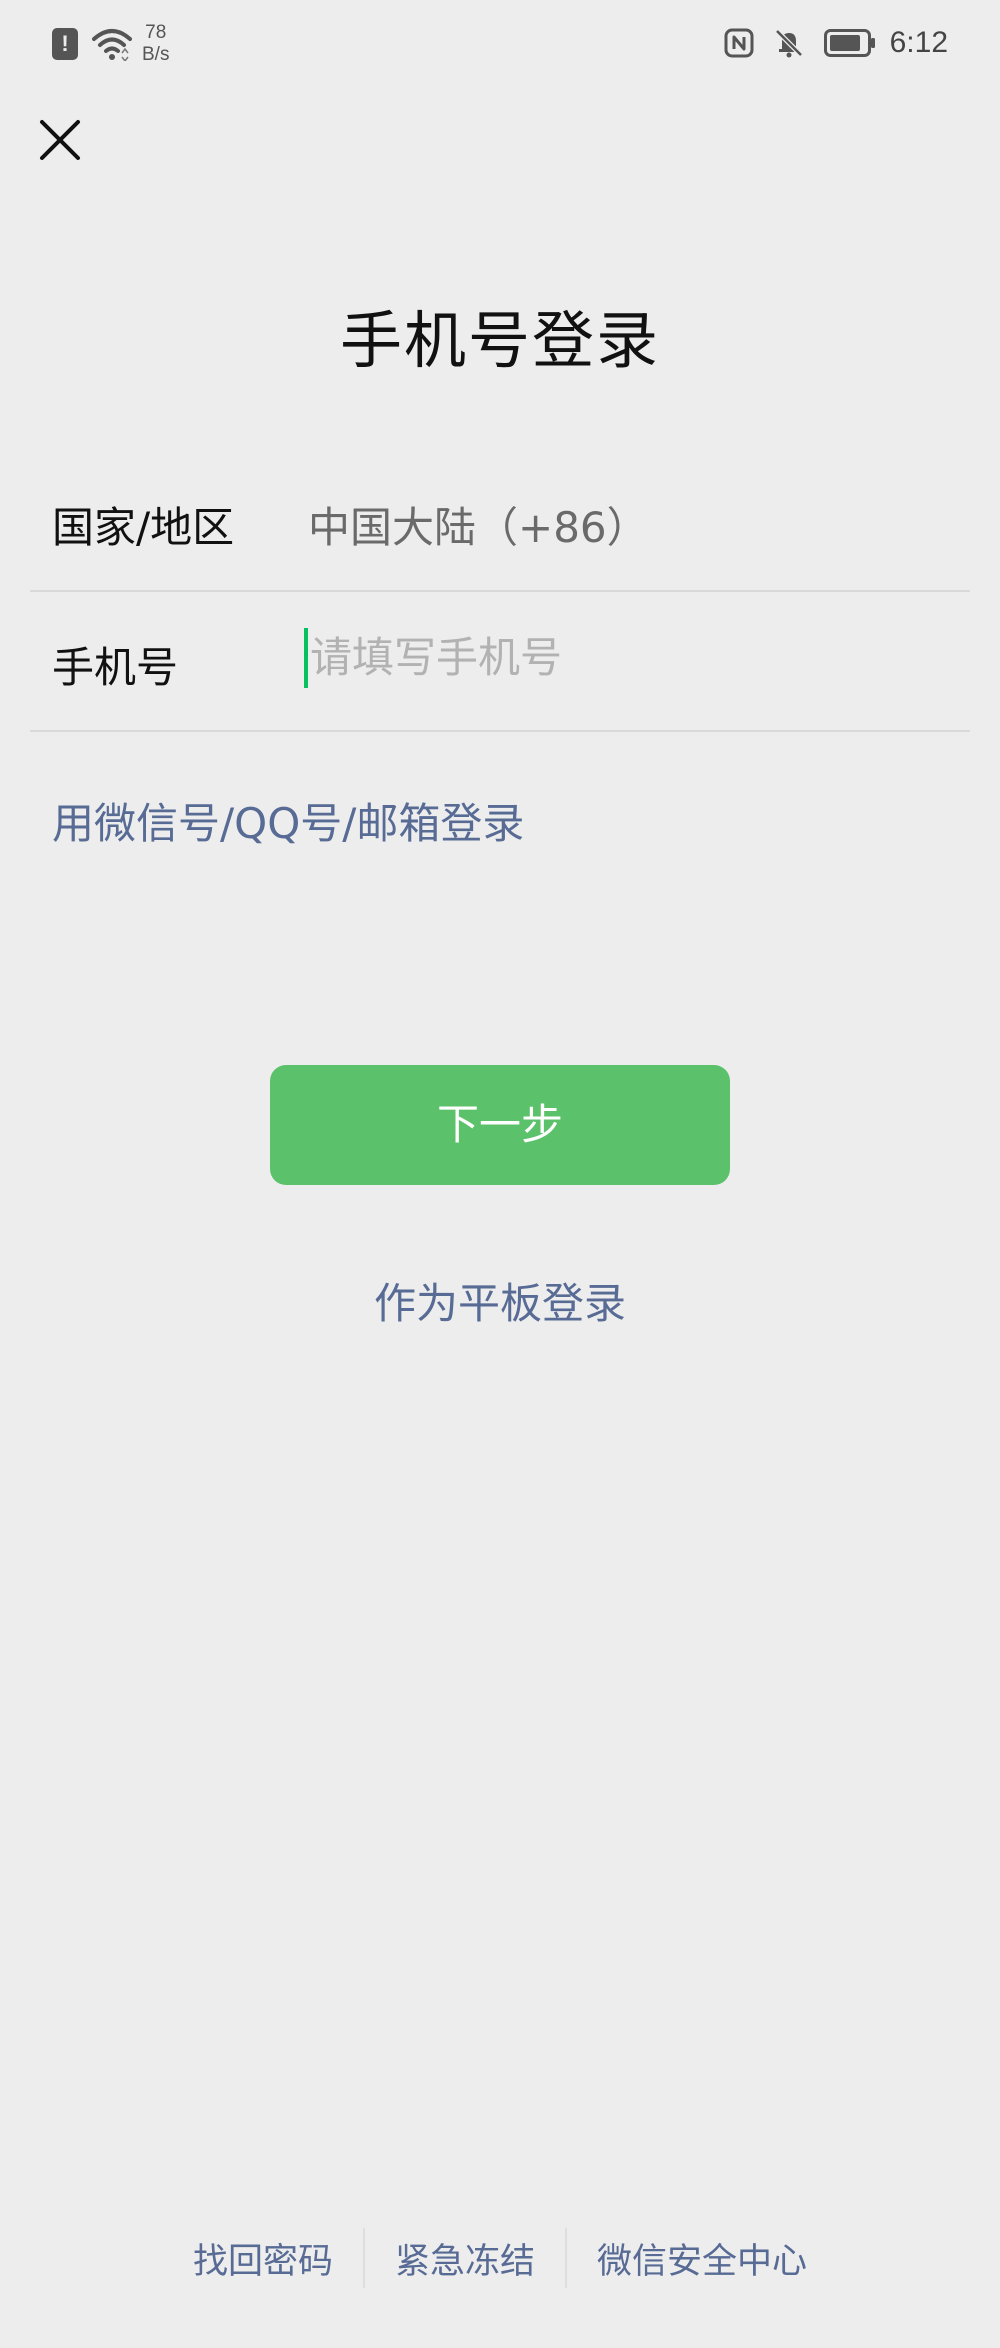 The image size is (1000, 2348). Describe the element at coordinates (788, 43) in the screenshot. I see `mute-icon` at that location.